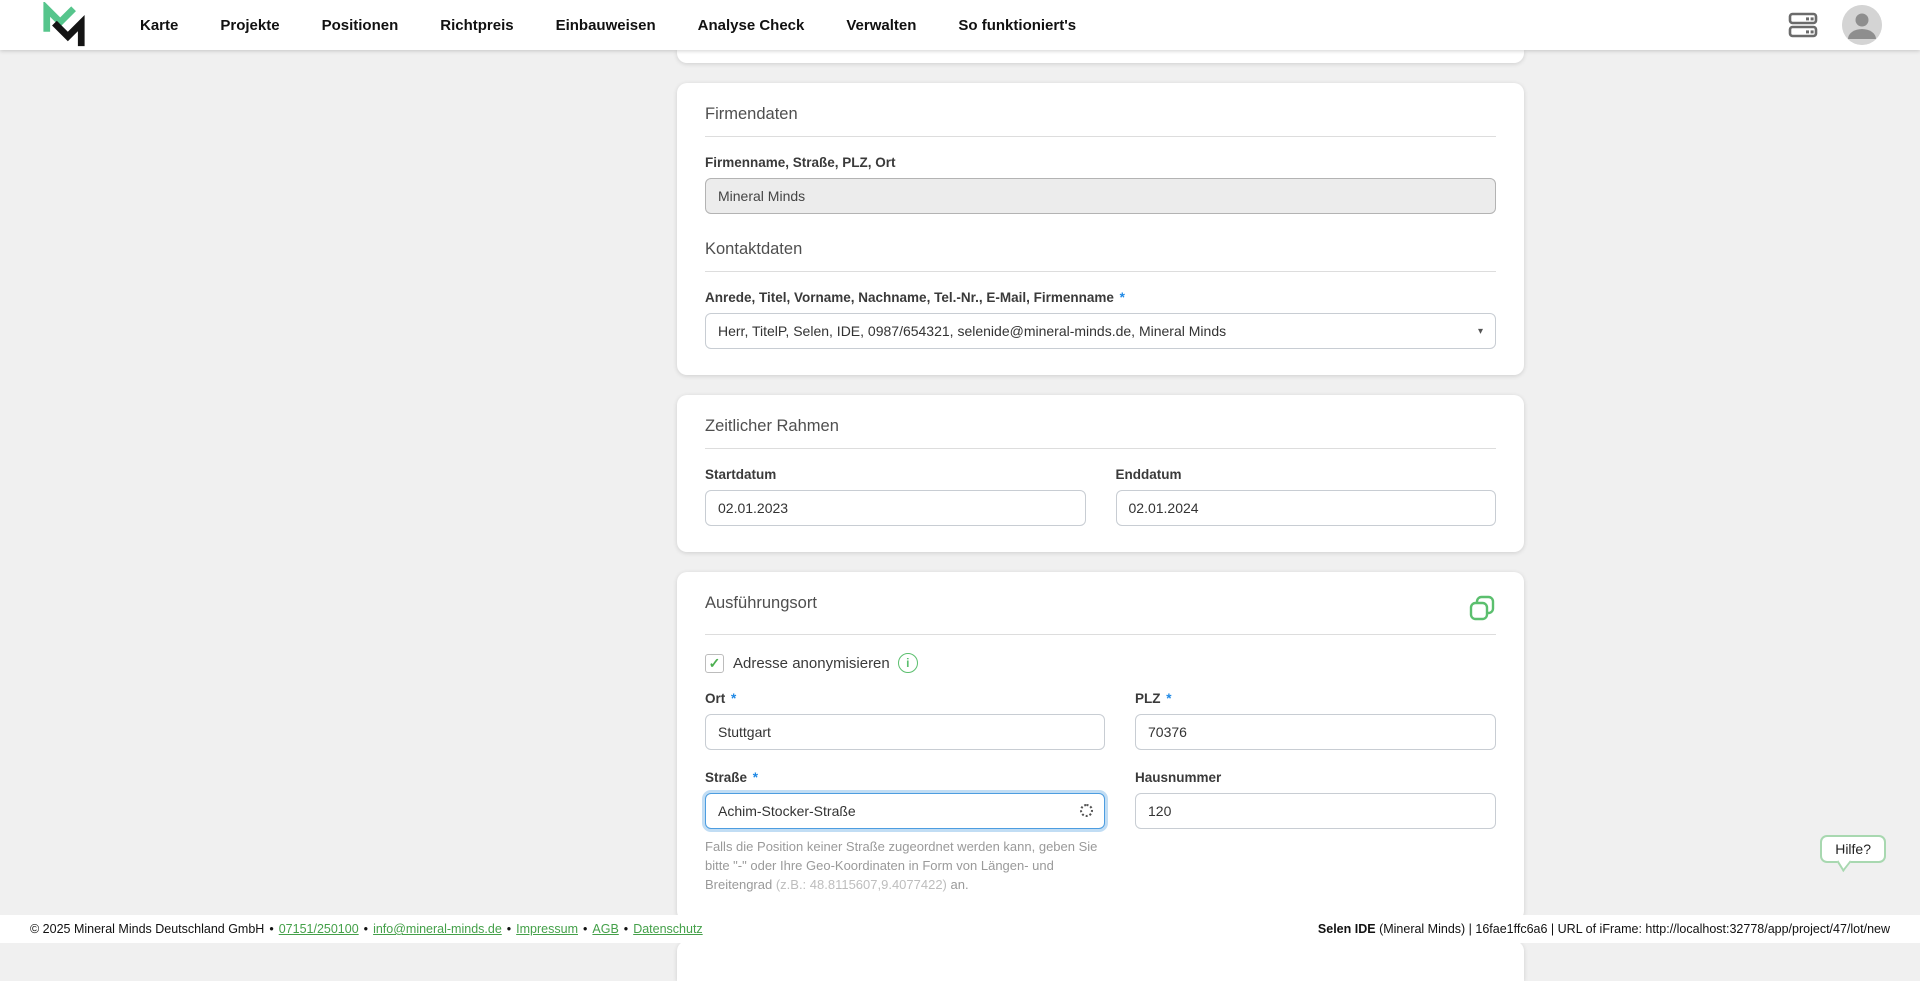 The image size is (1920, 981). What do you see at coordinates (800, 162) in the screenshot?
I see `firmenname-label: Firmenname, Straße, PLZ, Ort` at bounding box center [800, 162].